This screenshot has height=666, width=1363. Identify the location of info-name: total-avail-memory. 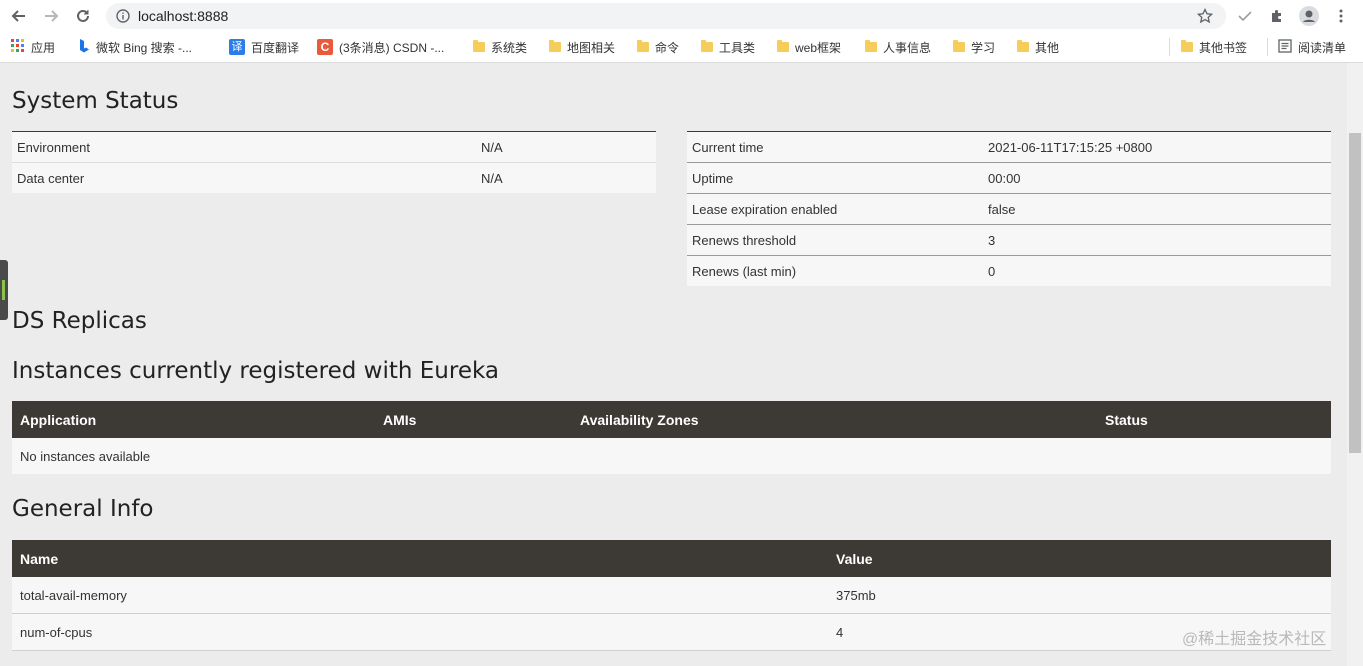
(420, 595).